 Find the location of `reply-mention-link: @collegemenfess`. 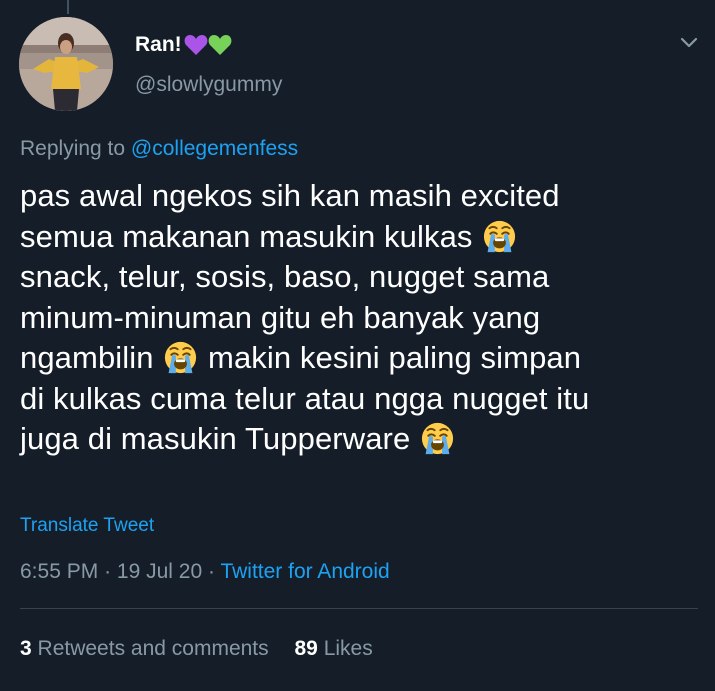

reply-mention-link: @collegemenfess is located at coordinates (214, 148).